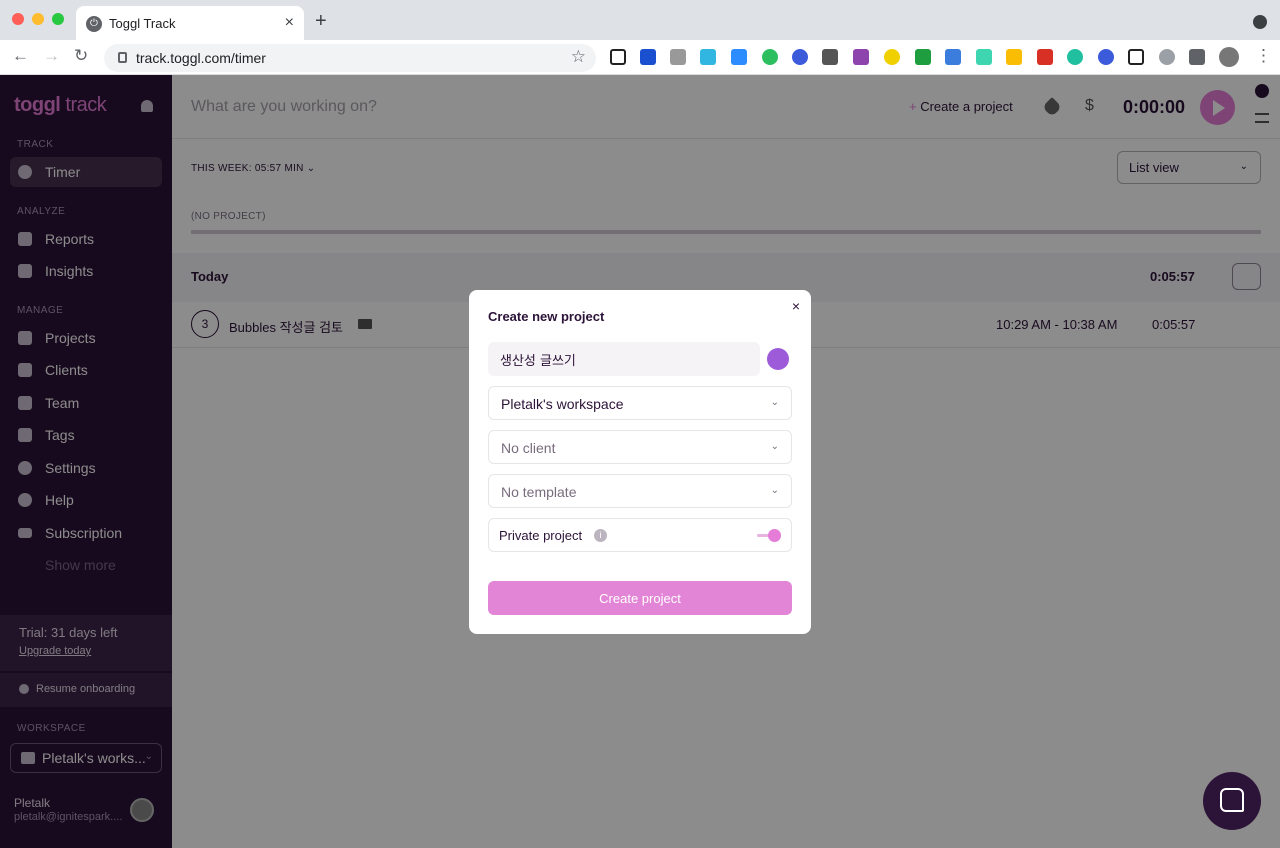 This screenshot has height=848, width=1280. I want to click on project-name-input, so click(624, 359).